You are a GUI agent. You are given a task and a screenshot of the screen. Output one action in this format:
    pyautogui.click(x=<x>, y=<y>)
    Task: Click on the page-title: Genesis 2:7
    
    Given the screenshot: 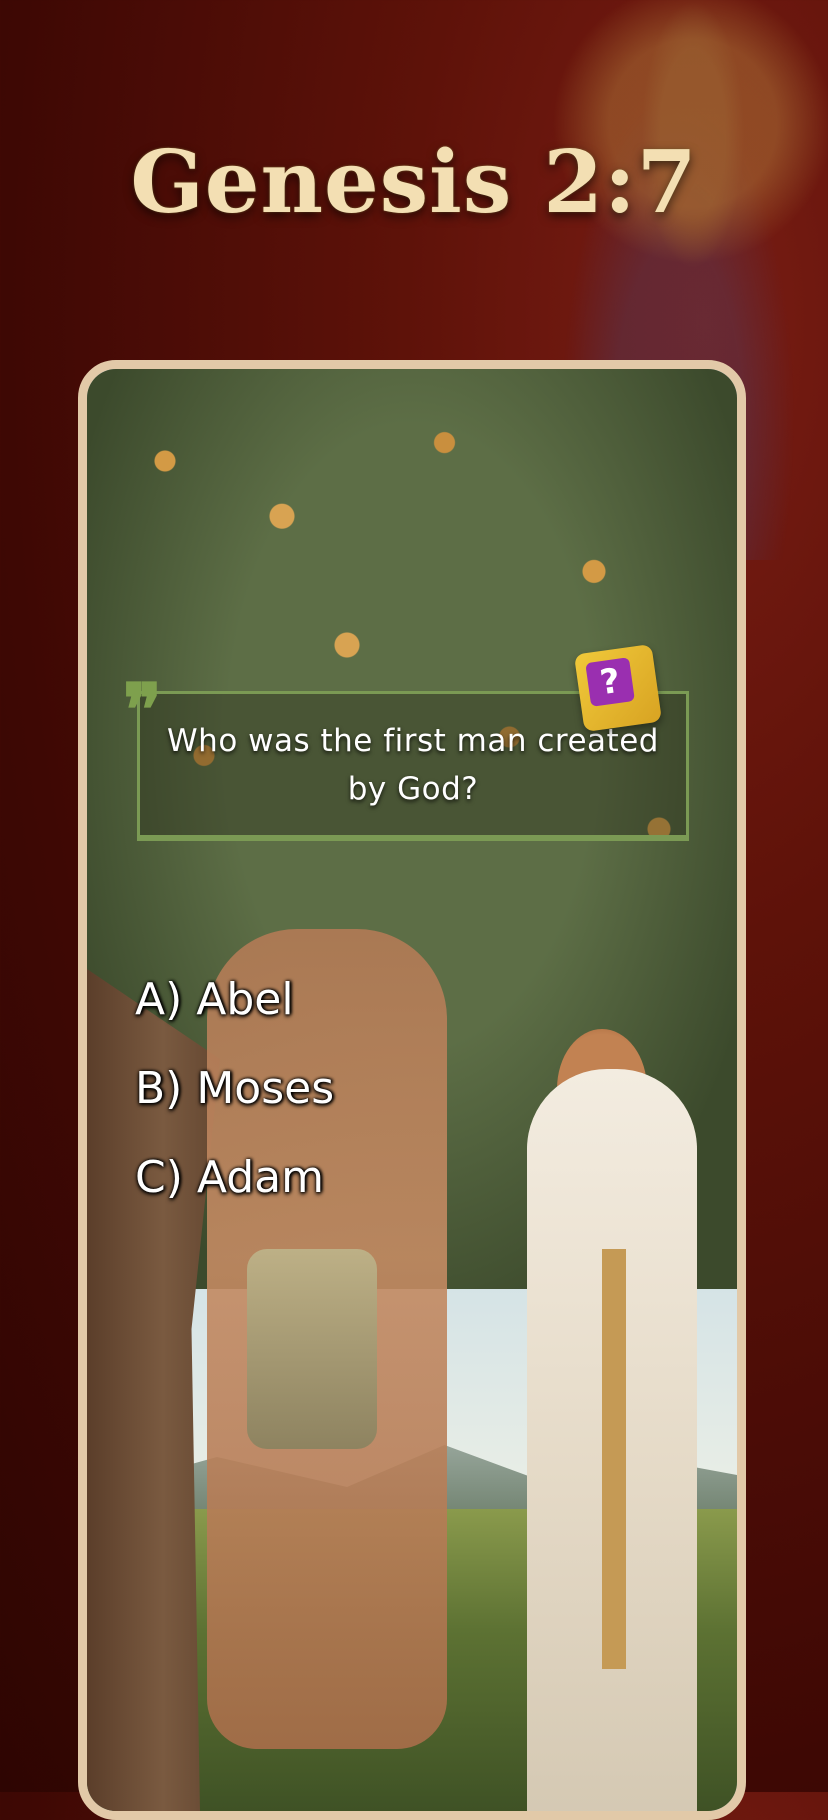 What is the action you would take?
    pyautogui.click(x=414, y=182)
    